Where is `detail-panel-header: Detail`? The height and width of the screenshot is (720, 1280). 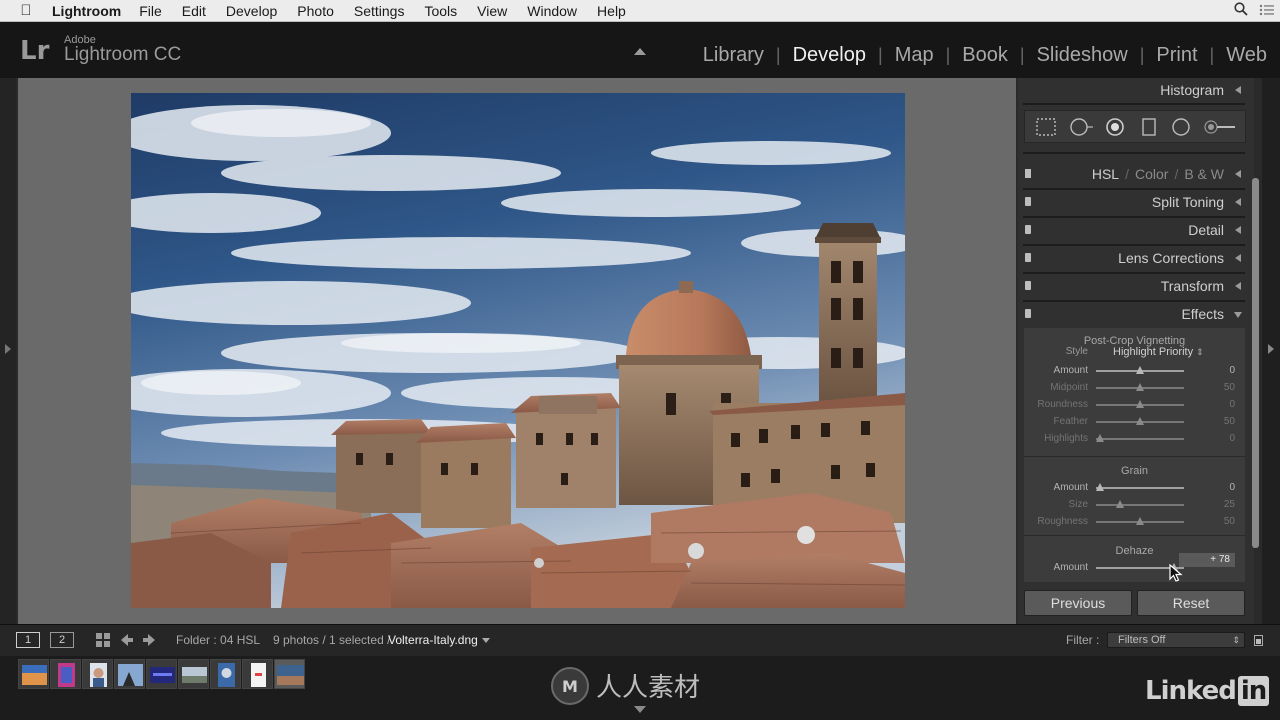 detail-panel-header: Detail is located at coordinates (1136, 230).